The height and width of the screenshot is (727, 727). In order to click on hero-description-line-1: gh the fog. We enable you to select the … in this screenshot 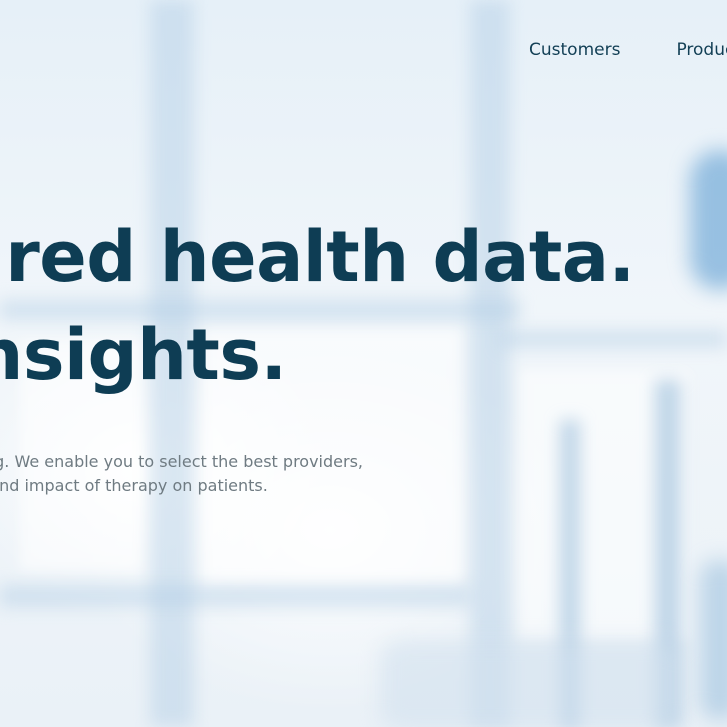, I will do `click(181, 461)`.